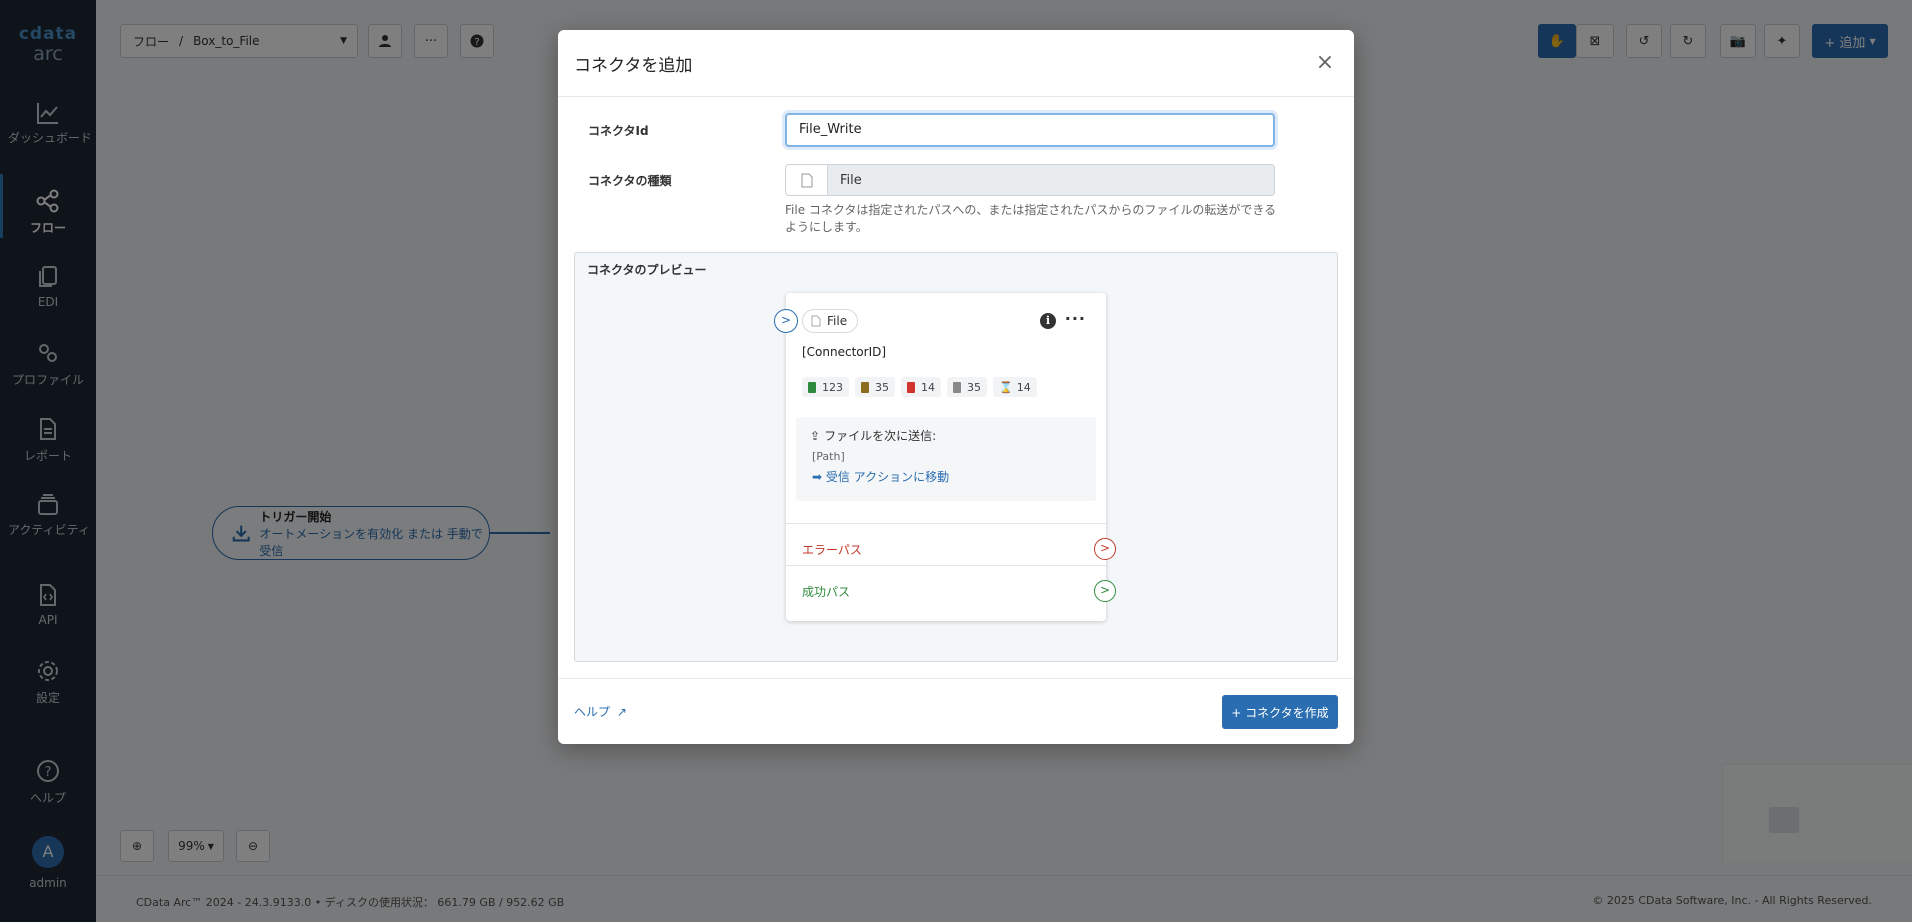 This screenshot has width=1912, height=922. Describe the element at coordinates (873, 436) in the screenshot. I see `send-title: ⇪ ファイルを次に送信:` at that location.